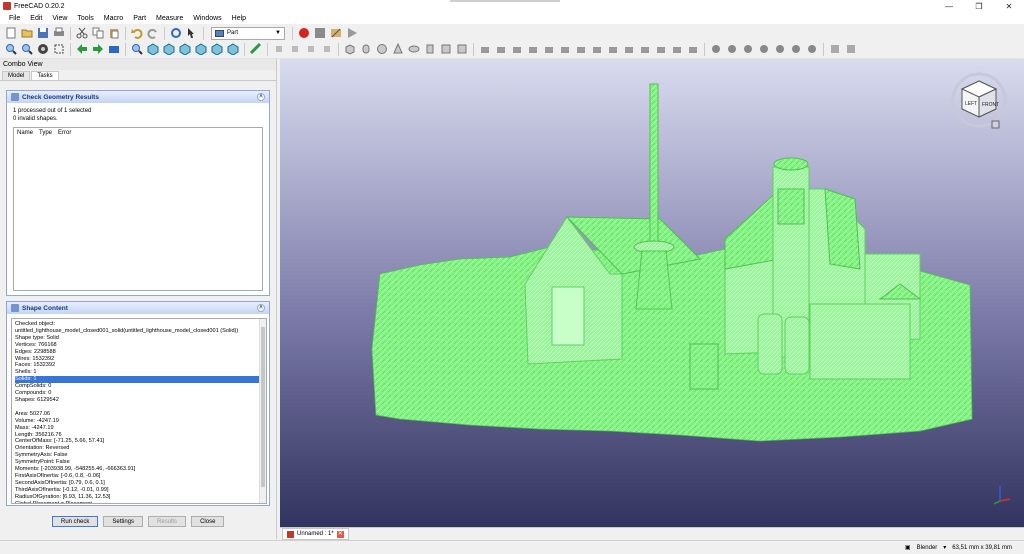 The image size is (1024, 554). What do you see at coordinates (462, 49) in the screenshot?
I see `shape-builder-icon` at bounding box center [462, 49].